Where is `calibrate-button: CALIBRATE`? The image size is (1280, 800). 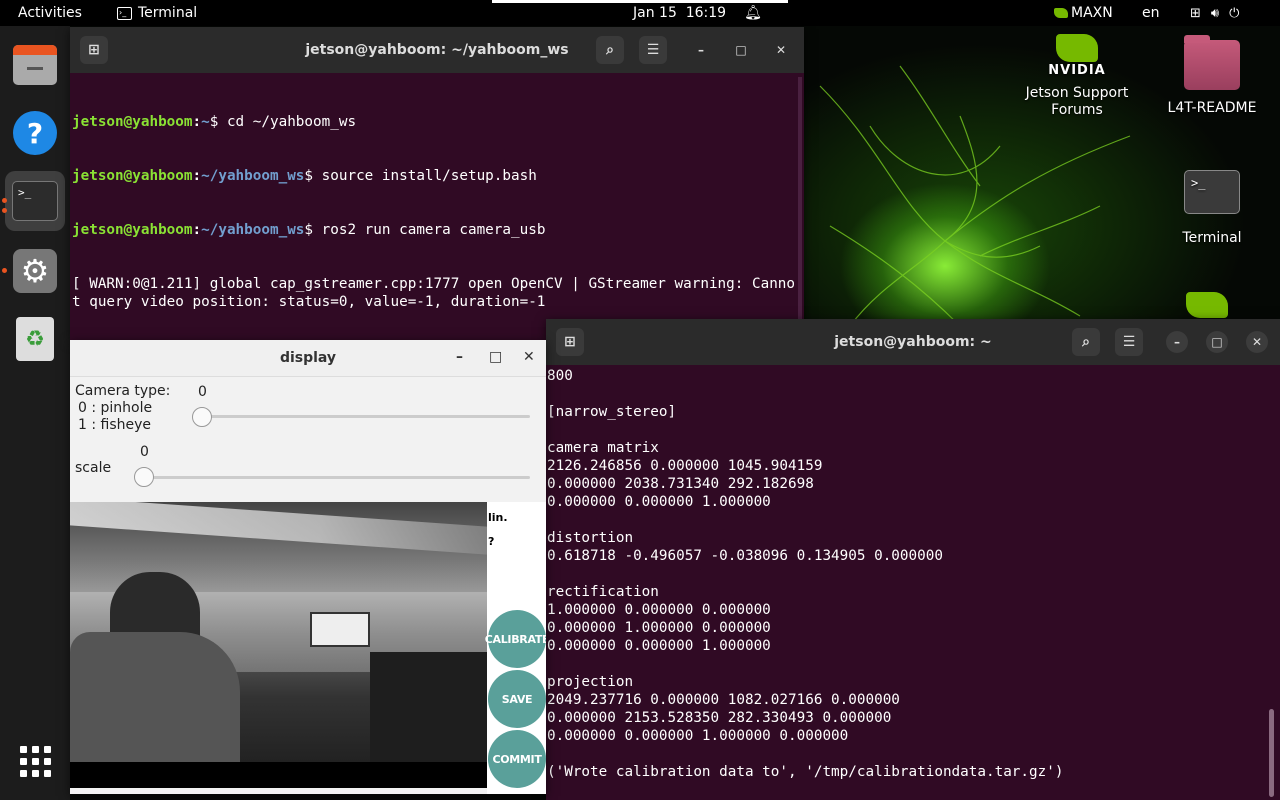
calibrate-button: CALIBRATE is located at coordinates (515, 639).